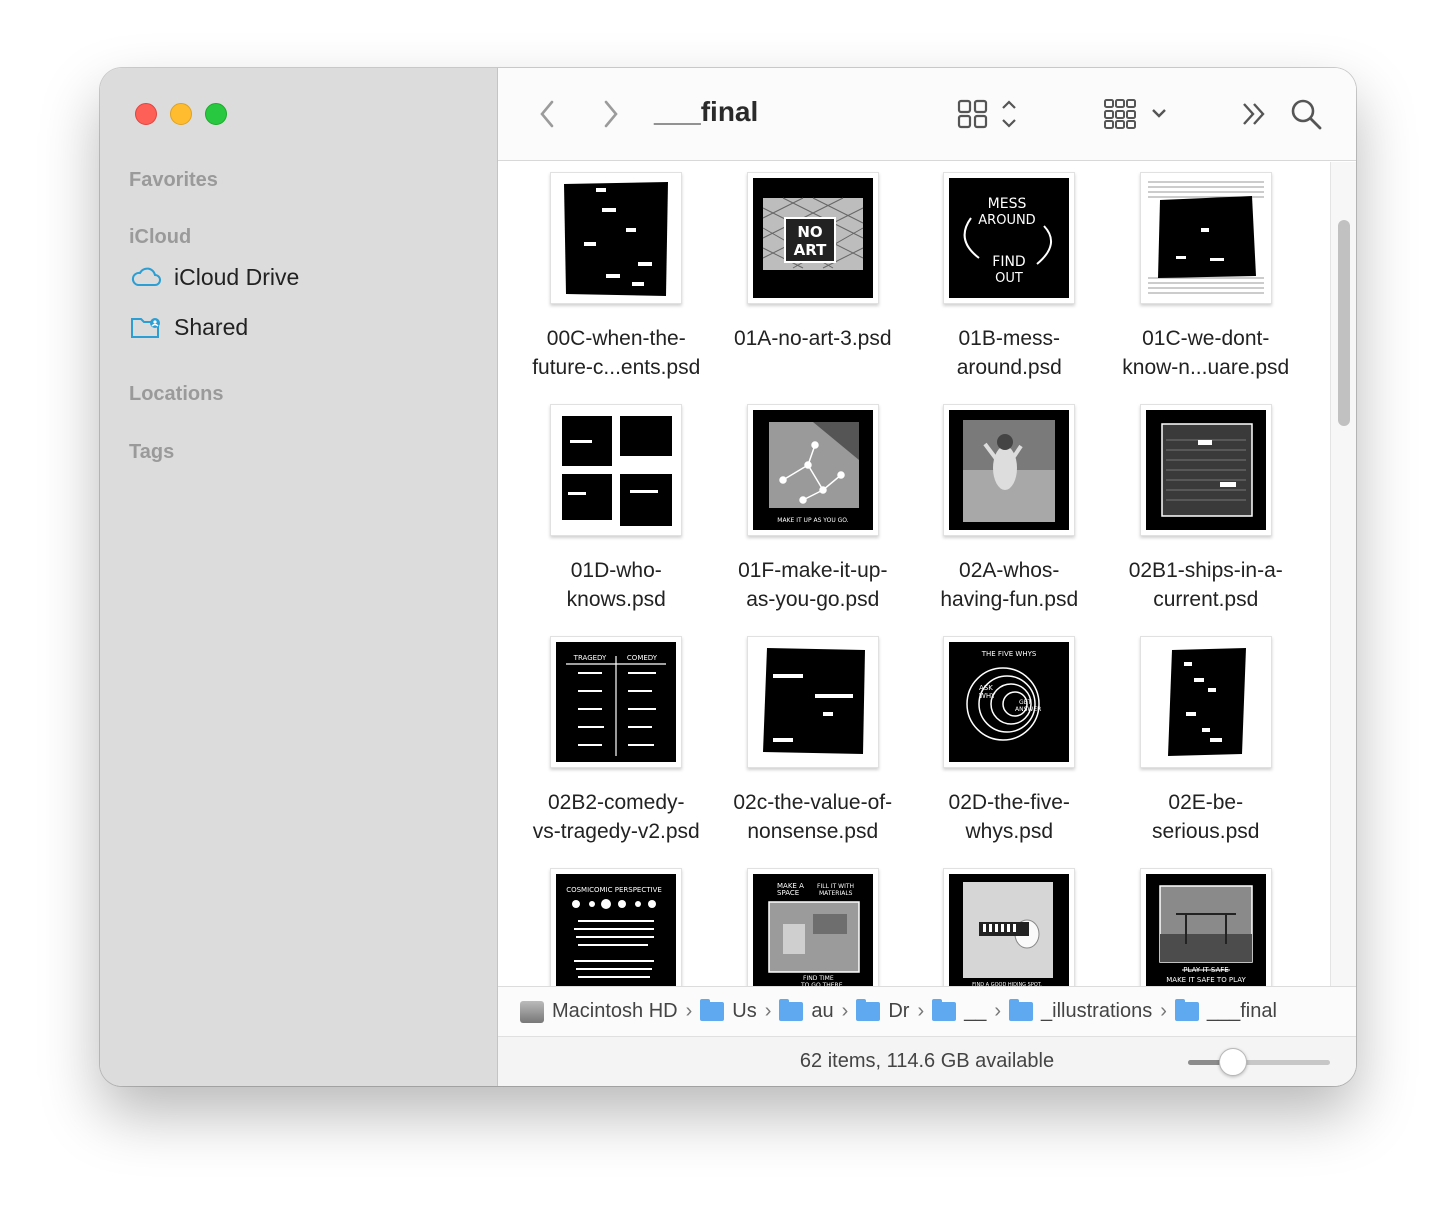 The width and height of the screenshot is (1456, 1218). I want to click on cloud-icon, so click(146, 276).